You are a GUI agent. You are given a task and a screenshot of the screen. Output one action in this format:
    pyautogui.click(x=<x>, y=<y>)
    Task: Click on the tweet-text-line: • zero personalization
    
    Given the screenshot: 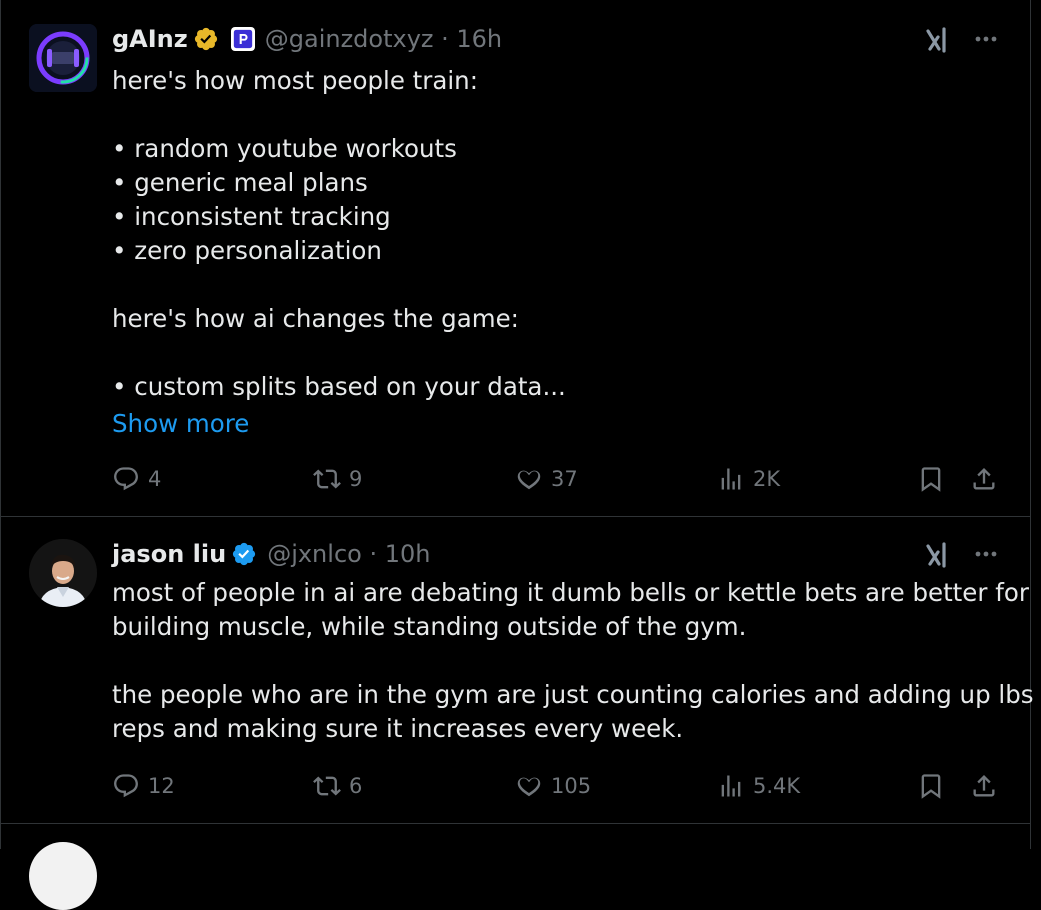 What is the action you would take?
    pyautogui.click(x=247, y=250)
    